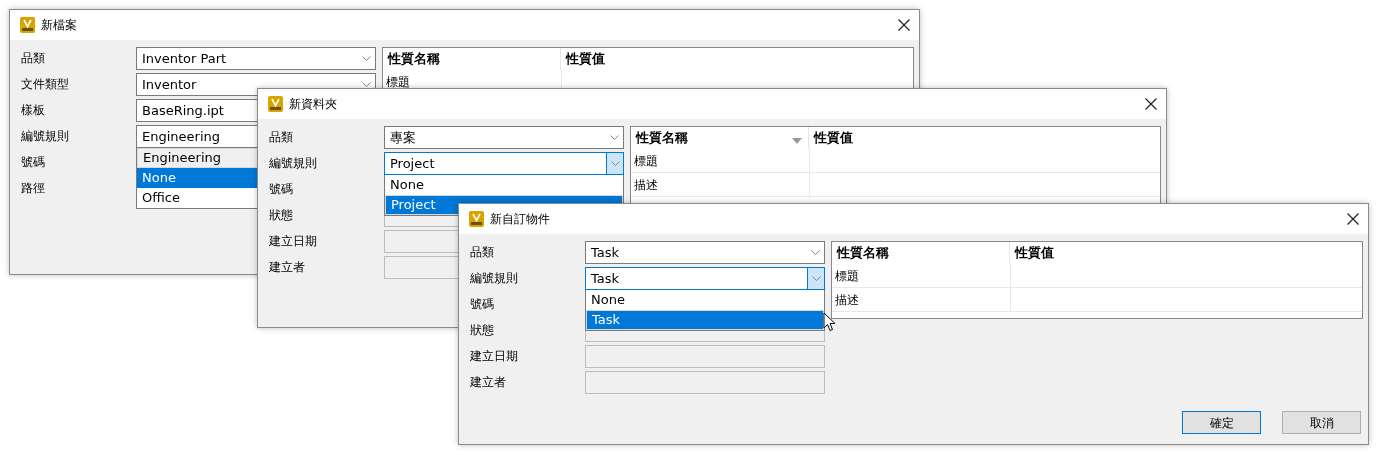 This screenshot has height=455, width=1379. Describe the element at coordinates (504, 137) in the screenshot. I see `dropdown-field: 專案` at that location.